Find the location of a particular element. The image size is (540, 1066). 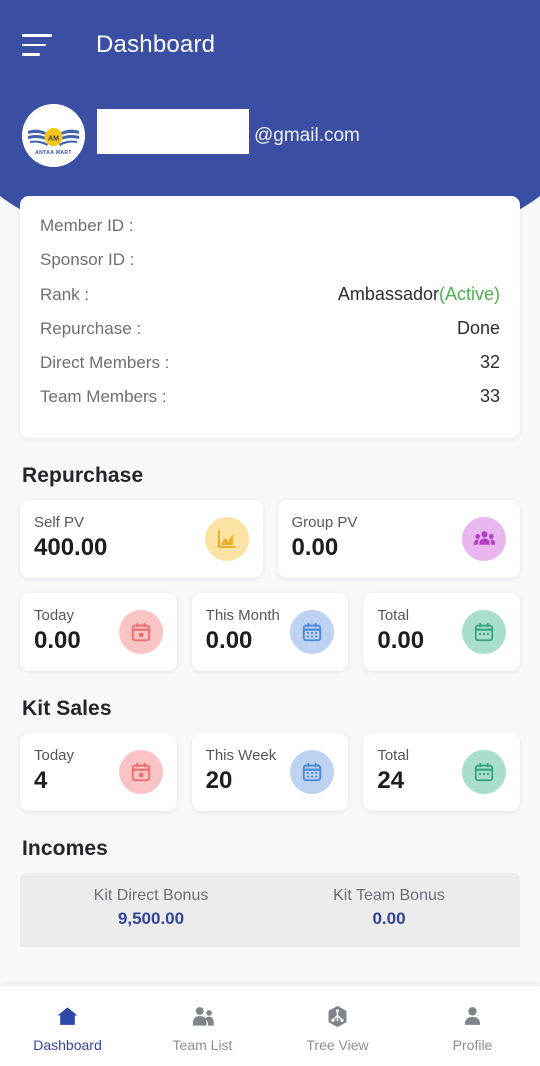

info-value: 32 is located at coordinates (489, 362).